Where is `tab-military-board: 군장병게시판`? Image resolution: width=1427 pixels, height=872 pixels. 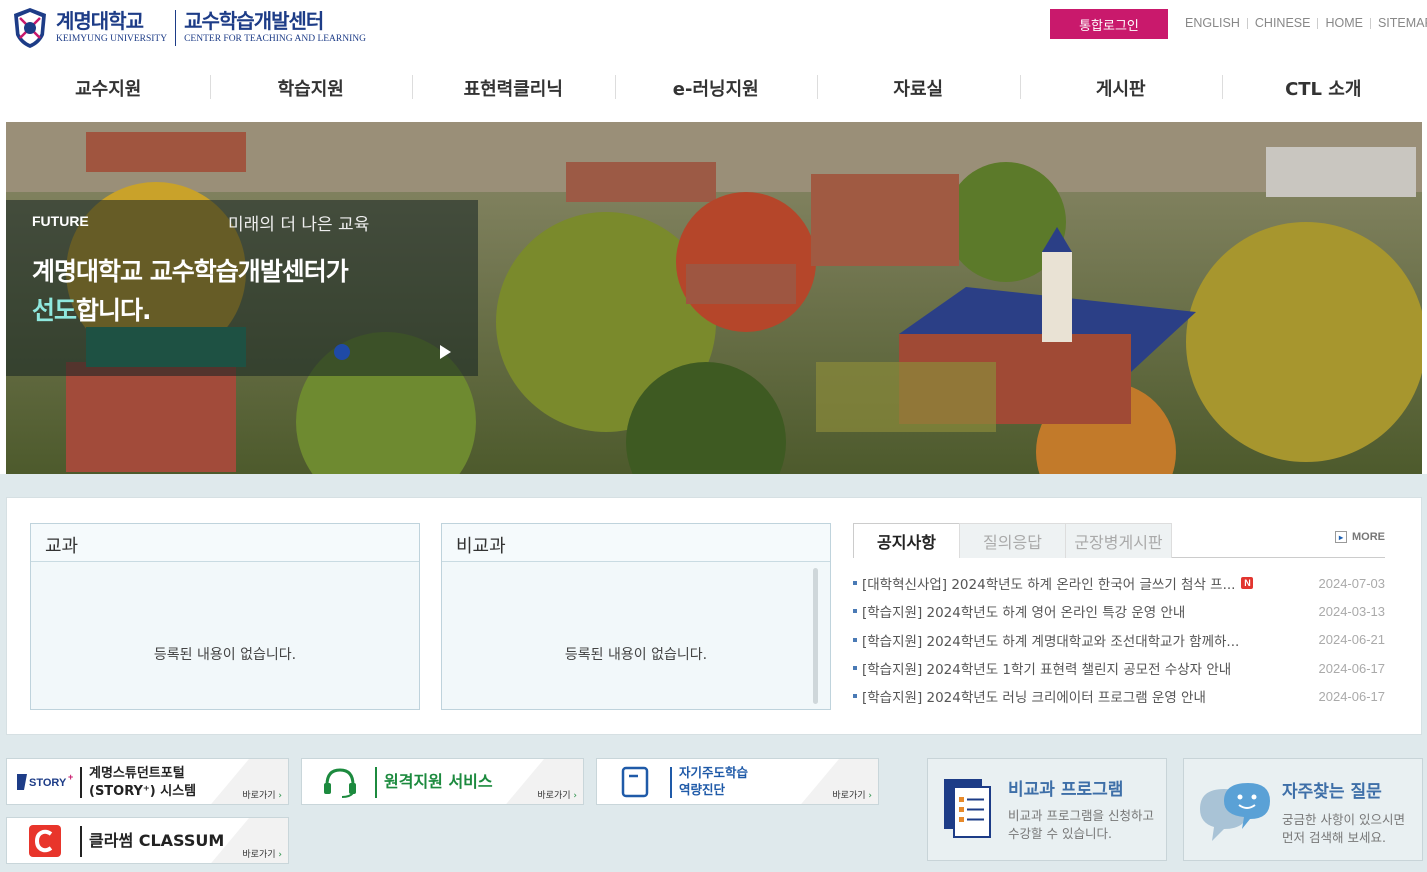
tab-military-board: 군장병게시판 is located at coordinates (1118, 540).